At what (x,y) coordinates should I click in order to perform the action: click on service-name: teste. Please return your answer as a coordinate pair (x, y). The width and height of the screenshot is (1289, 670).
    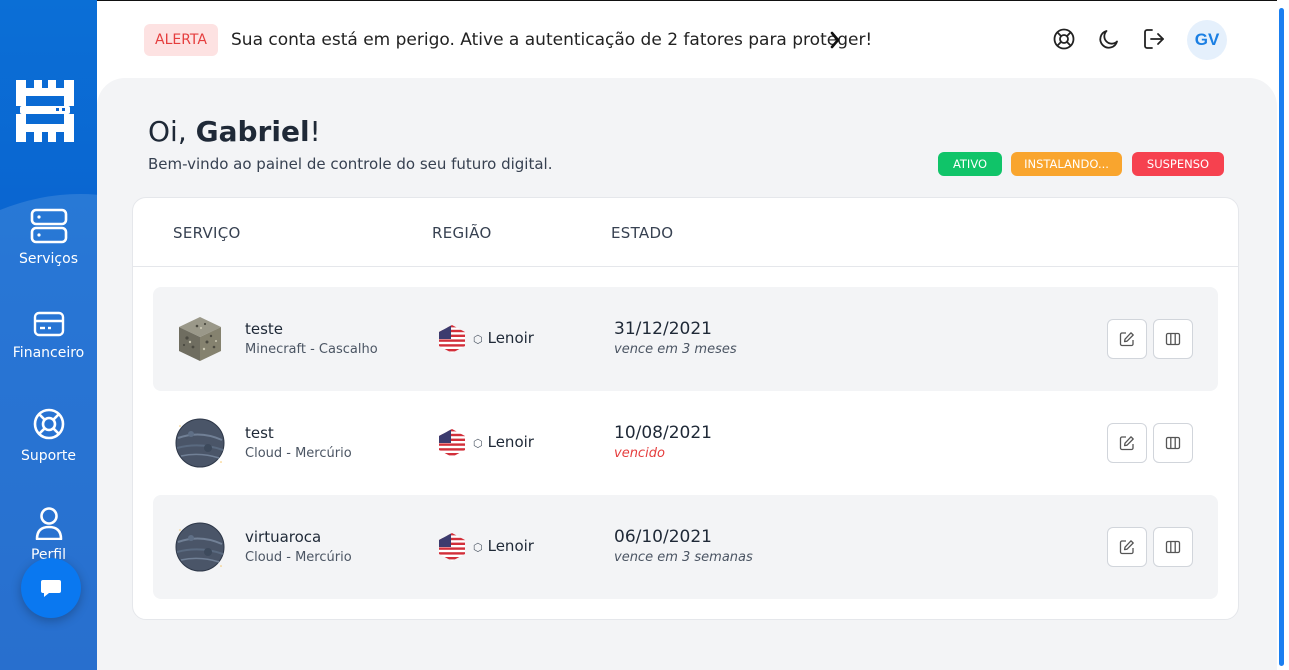
    Looking at the image, I should click on (264, 329).